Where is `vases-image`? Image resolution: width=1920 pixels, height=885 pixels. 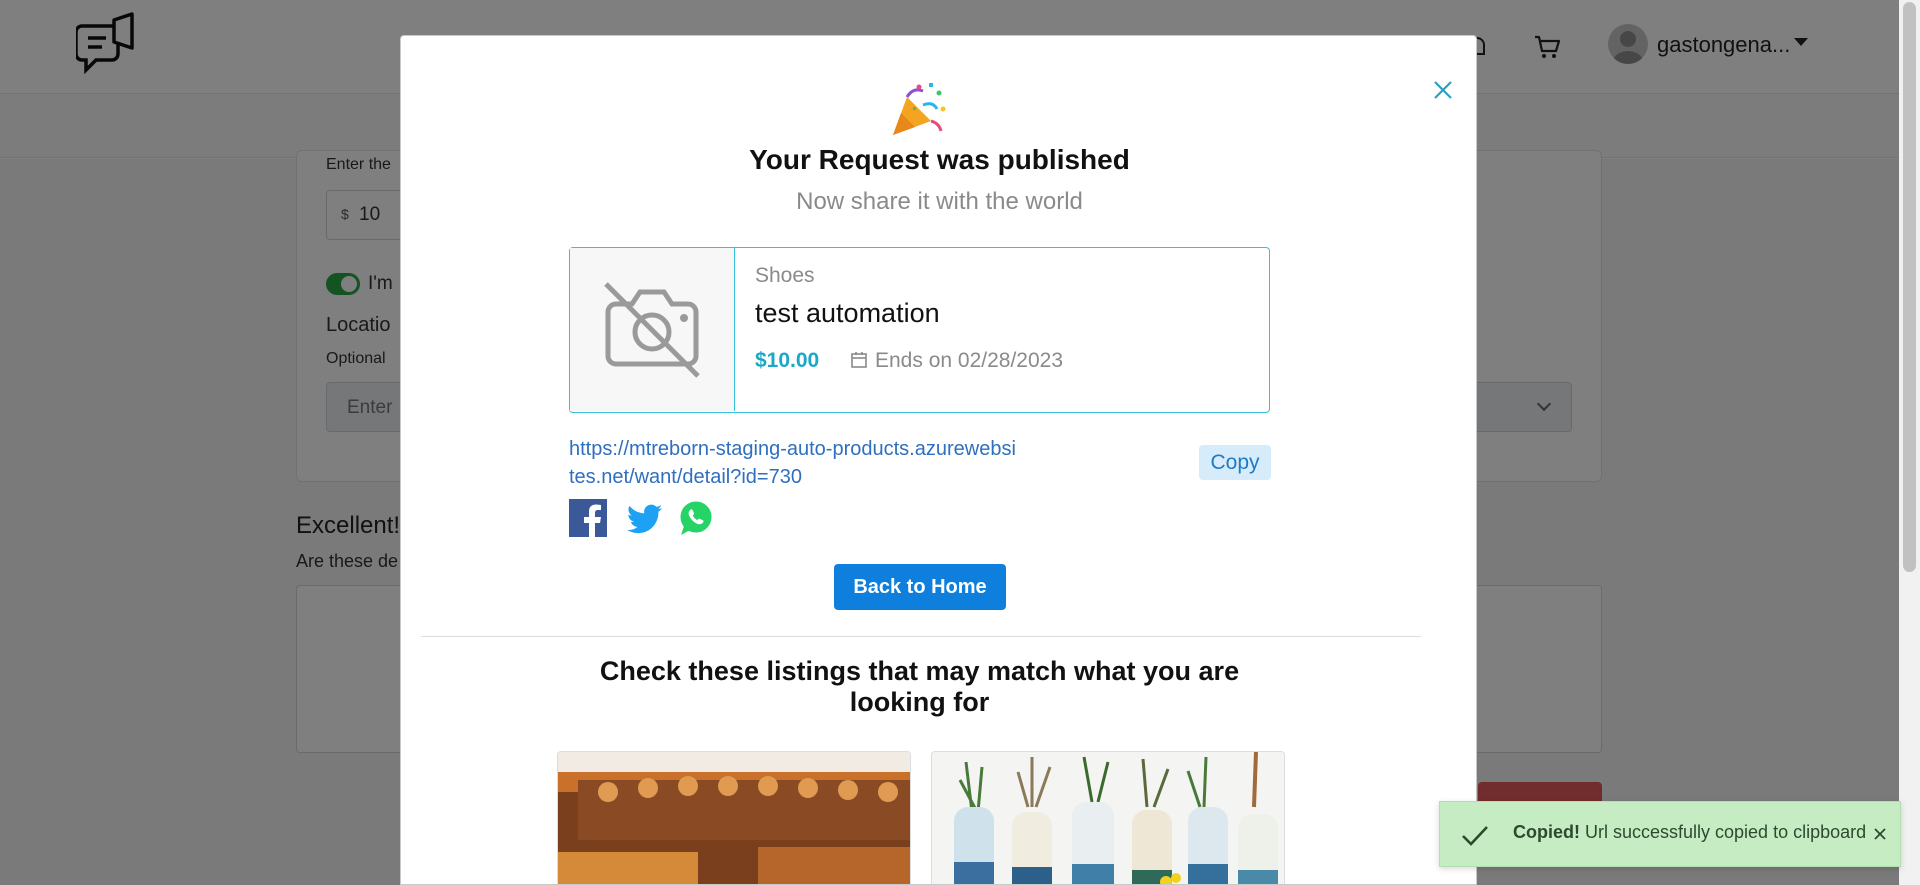 vases-image is located at coordinates (1108, 818).